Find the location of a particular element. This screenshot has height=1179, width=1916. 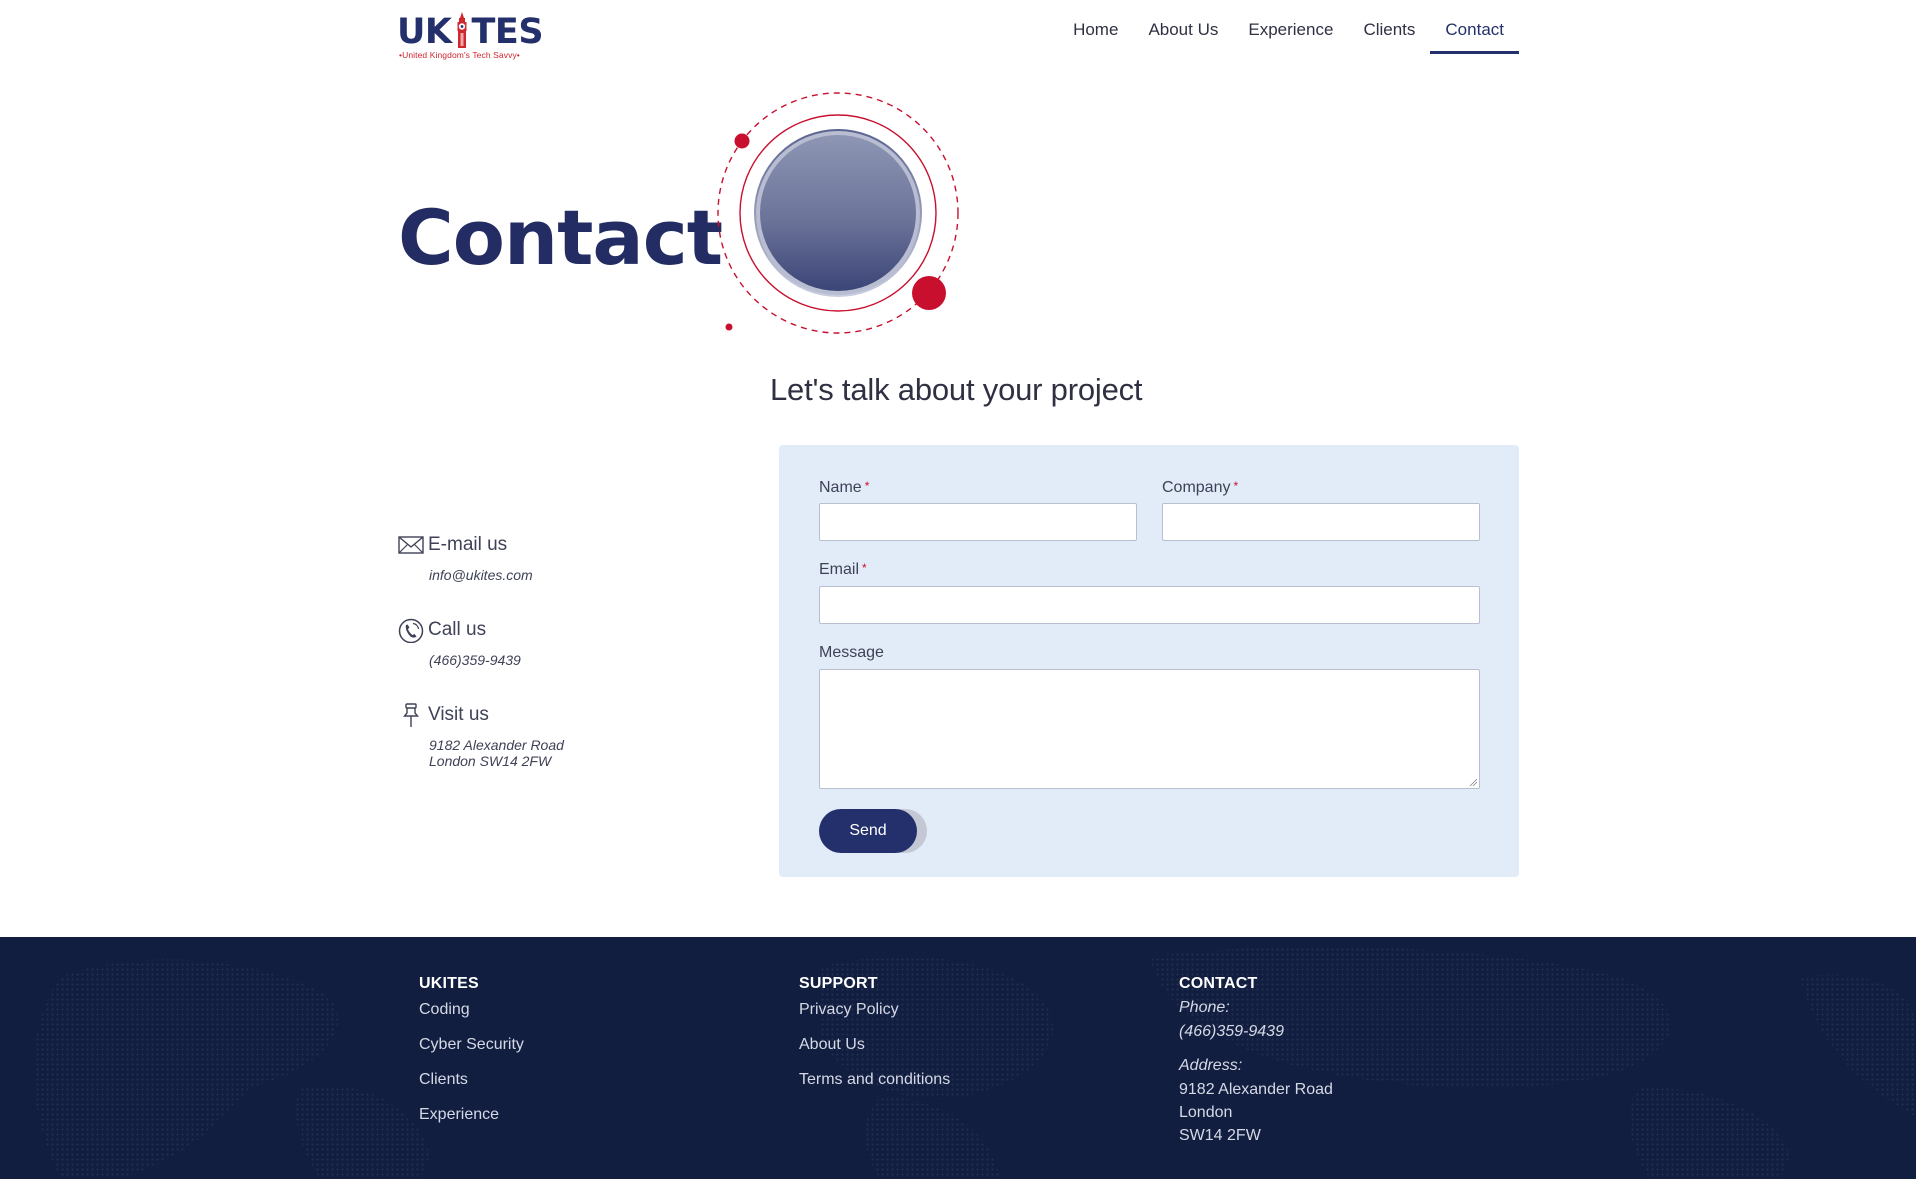

envelope-icon is located at coordinates (411, 545).